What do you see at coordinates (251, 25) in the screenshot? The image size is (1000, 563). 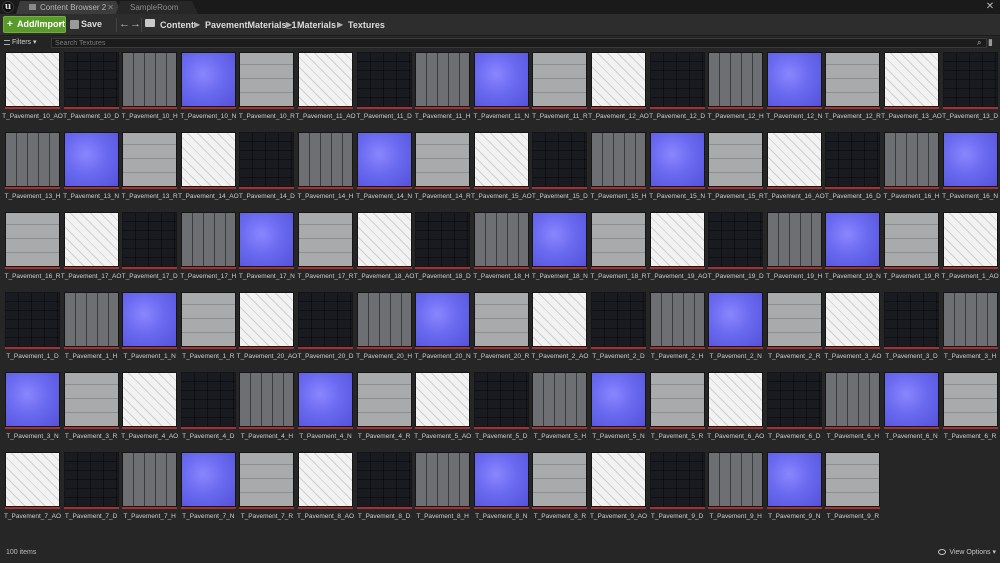 I see `breadcrumb-pavementmaterials: PavementMaterials_1` at bounding box center [251, 25].